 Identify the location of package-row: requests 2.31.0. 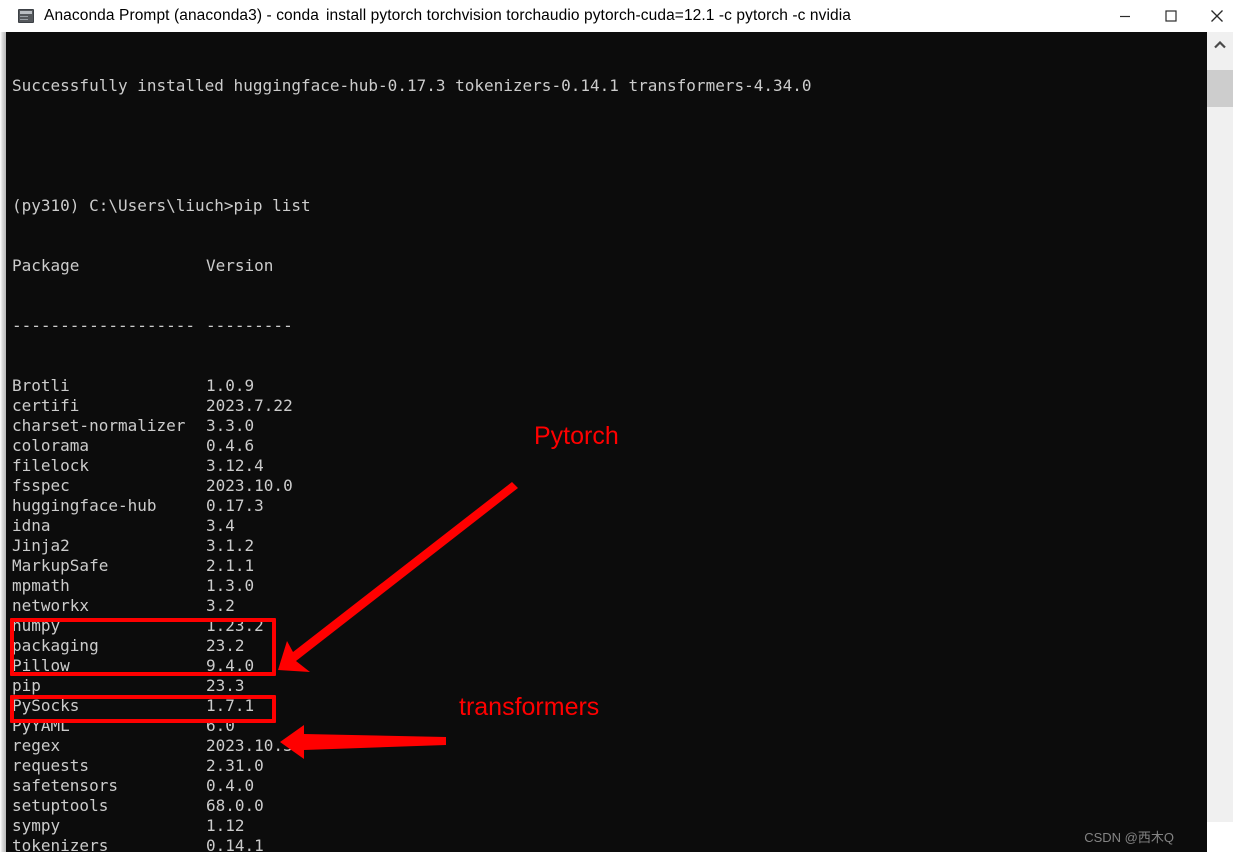
(606, 766).